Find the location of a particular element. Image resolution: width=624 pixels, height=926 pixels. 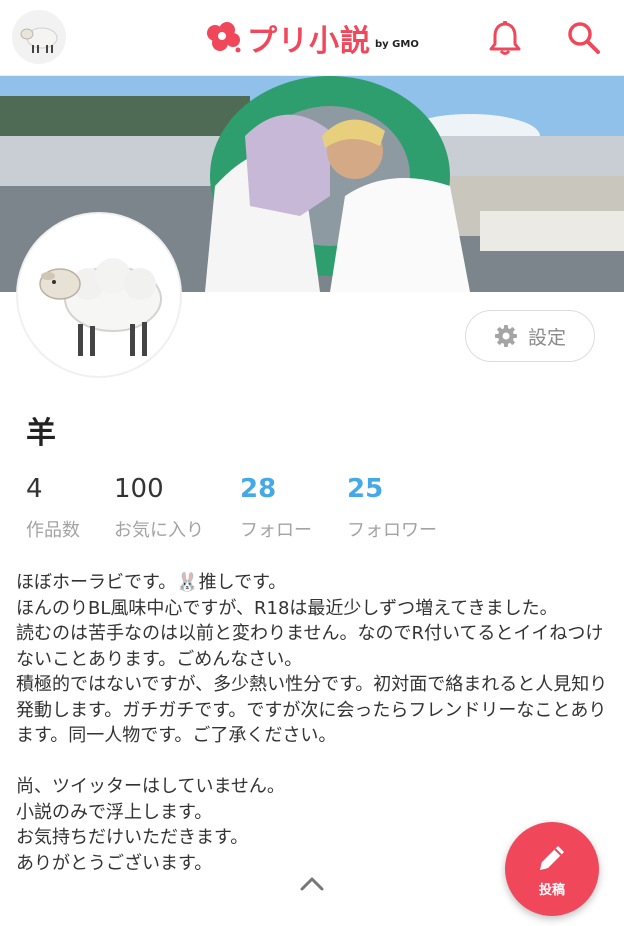

logo-sub-text: by GMO is located at coordinates (397, 44).